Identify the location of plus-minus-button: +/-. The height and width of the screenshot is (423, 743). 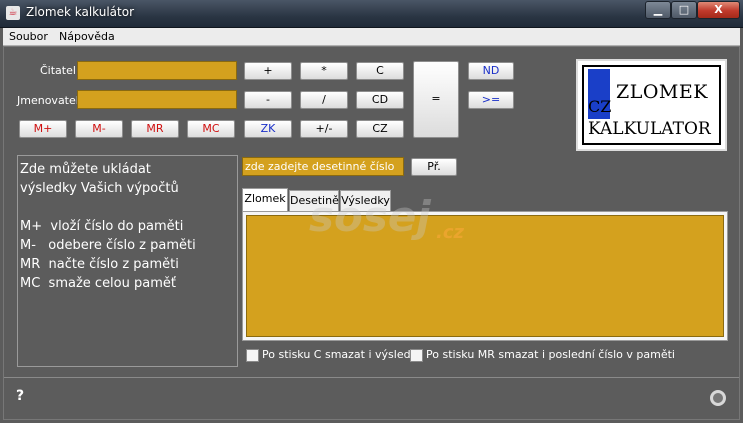
(324, 129).